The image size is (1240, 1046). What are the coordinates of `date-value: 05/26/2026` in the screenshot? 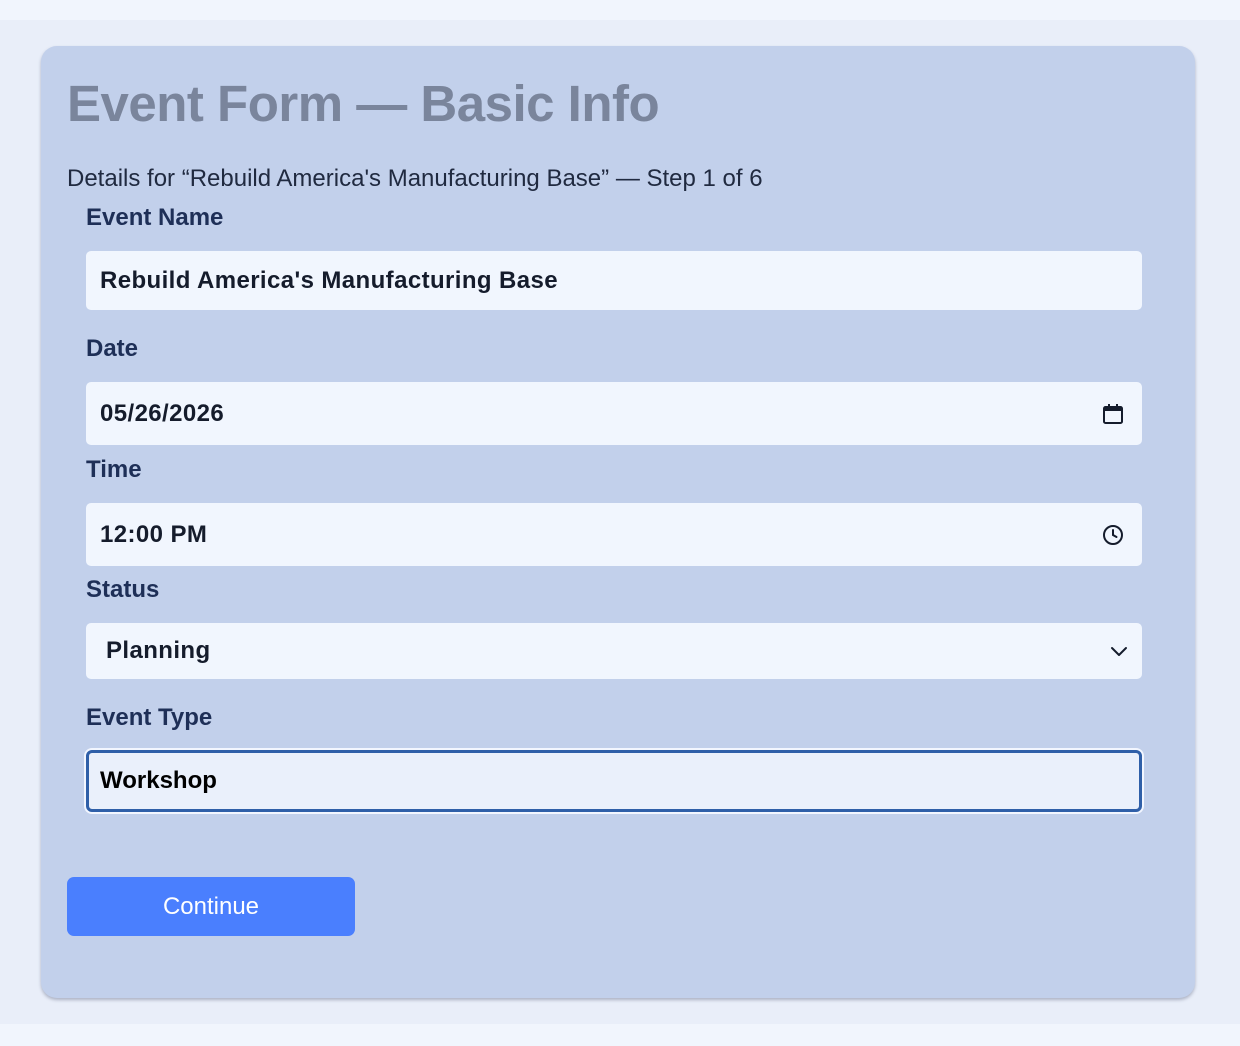 It's located at (162, 413).